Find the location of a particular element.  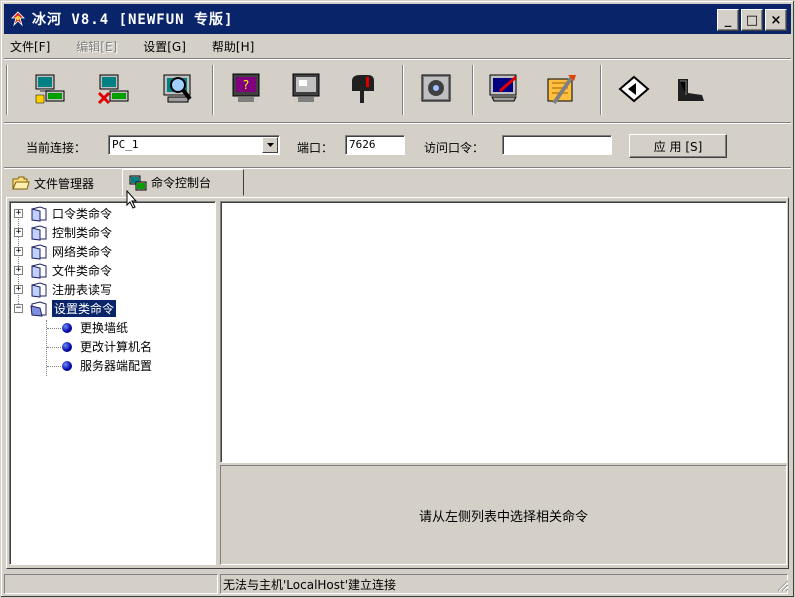

status-message: 无法与主机'LocalHost'建立连接 is located at coordinates (504, 584).